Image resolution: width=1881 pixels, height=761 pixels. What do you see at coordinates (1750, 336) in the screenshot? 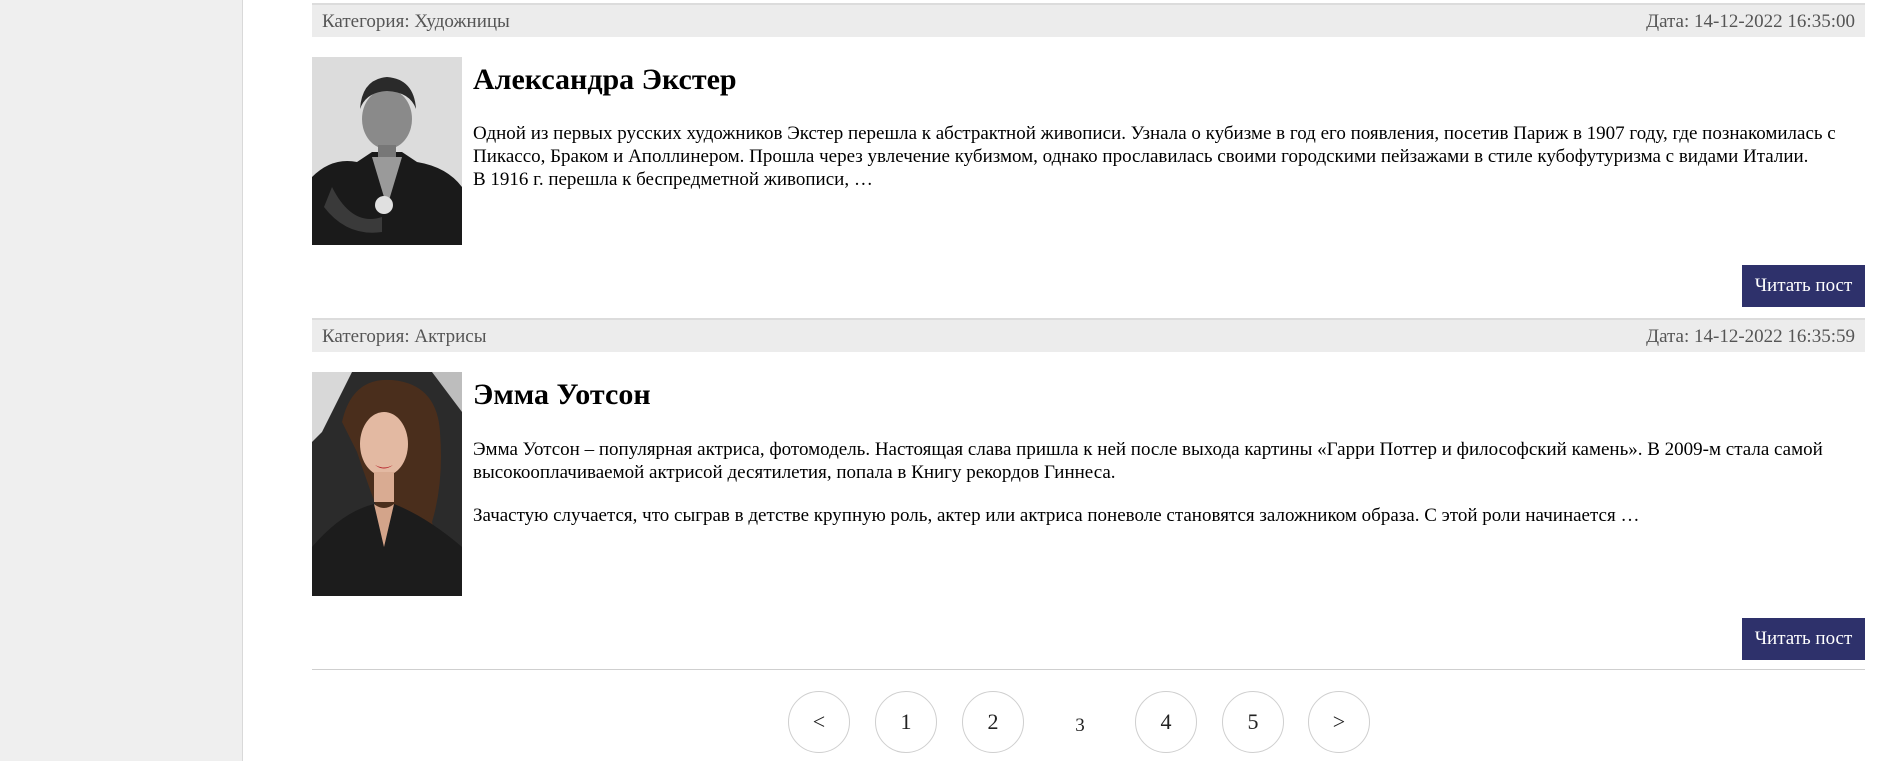
I see `post-date: Дата: 14-12-2022 16:35:59` at bounding box center [1750, 336].